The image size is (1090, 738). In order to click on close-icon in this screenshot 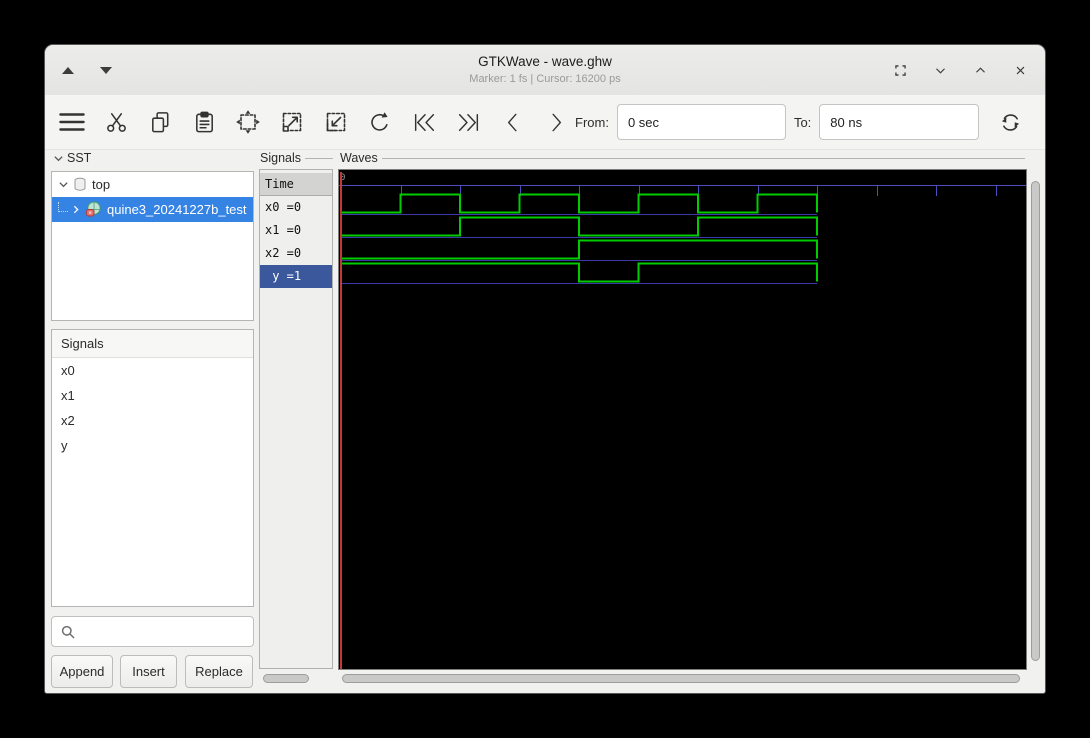, I will do `click(1020, 70)`.